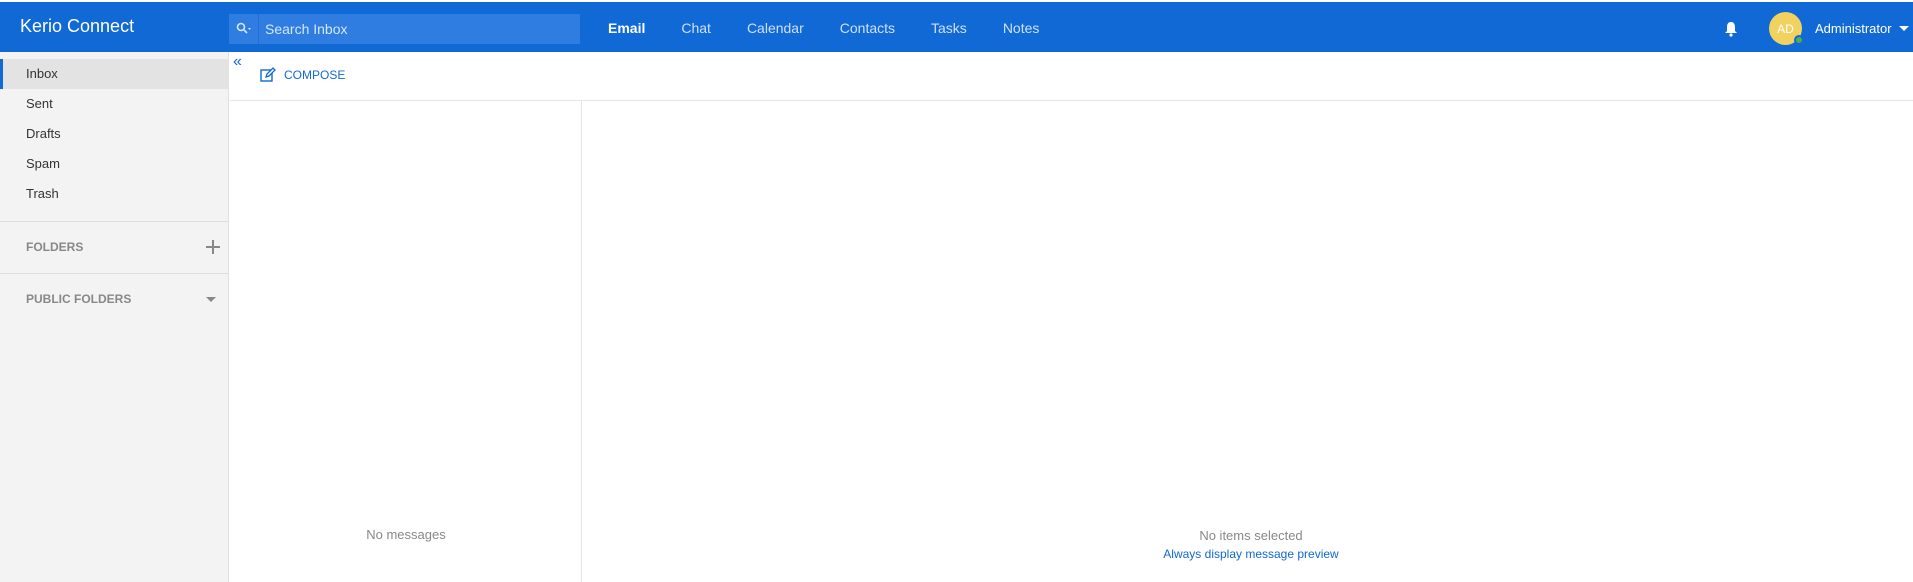  I want to click on main-nav: Email Chat Calendar Contacts Tasks Notes, so click(823, 28).